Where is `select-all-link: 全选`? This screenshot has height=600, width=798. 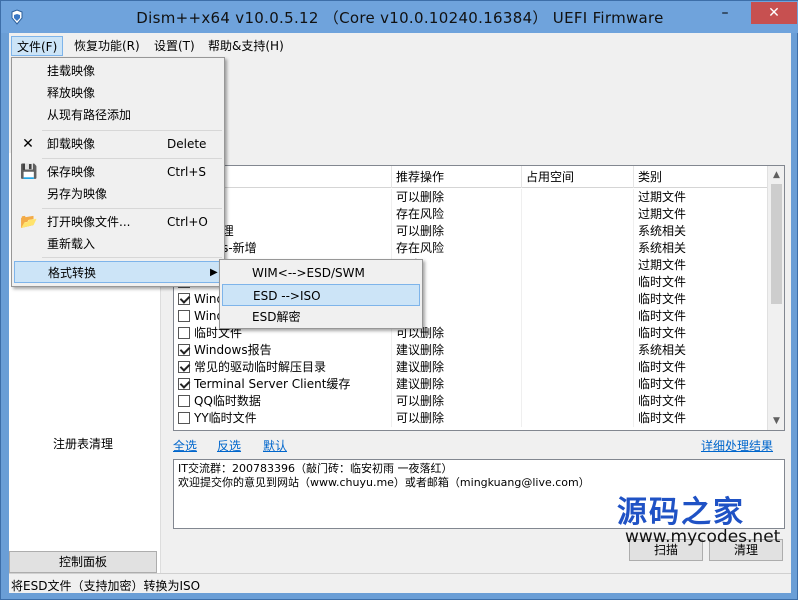
select-all-link: 全选 is located at coordinates (185, 445).